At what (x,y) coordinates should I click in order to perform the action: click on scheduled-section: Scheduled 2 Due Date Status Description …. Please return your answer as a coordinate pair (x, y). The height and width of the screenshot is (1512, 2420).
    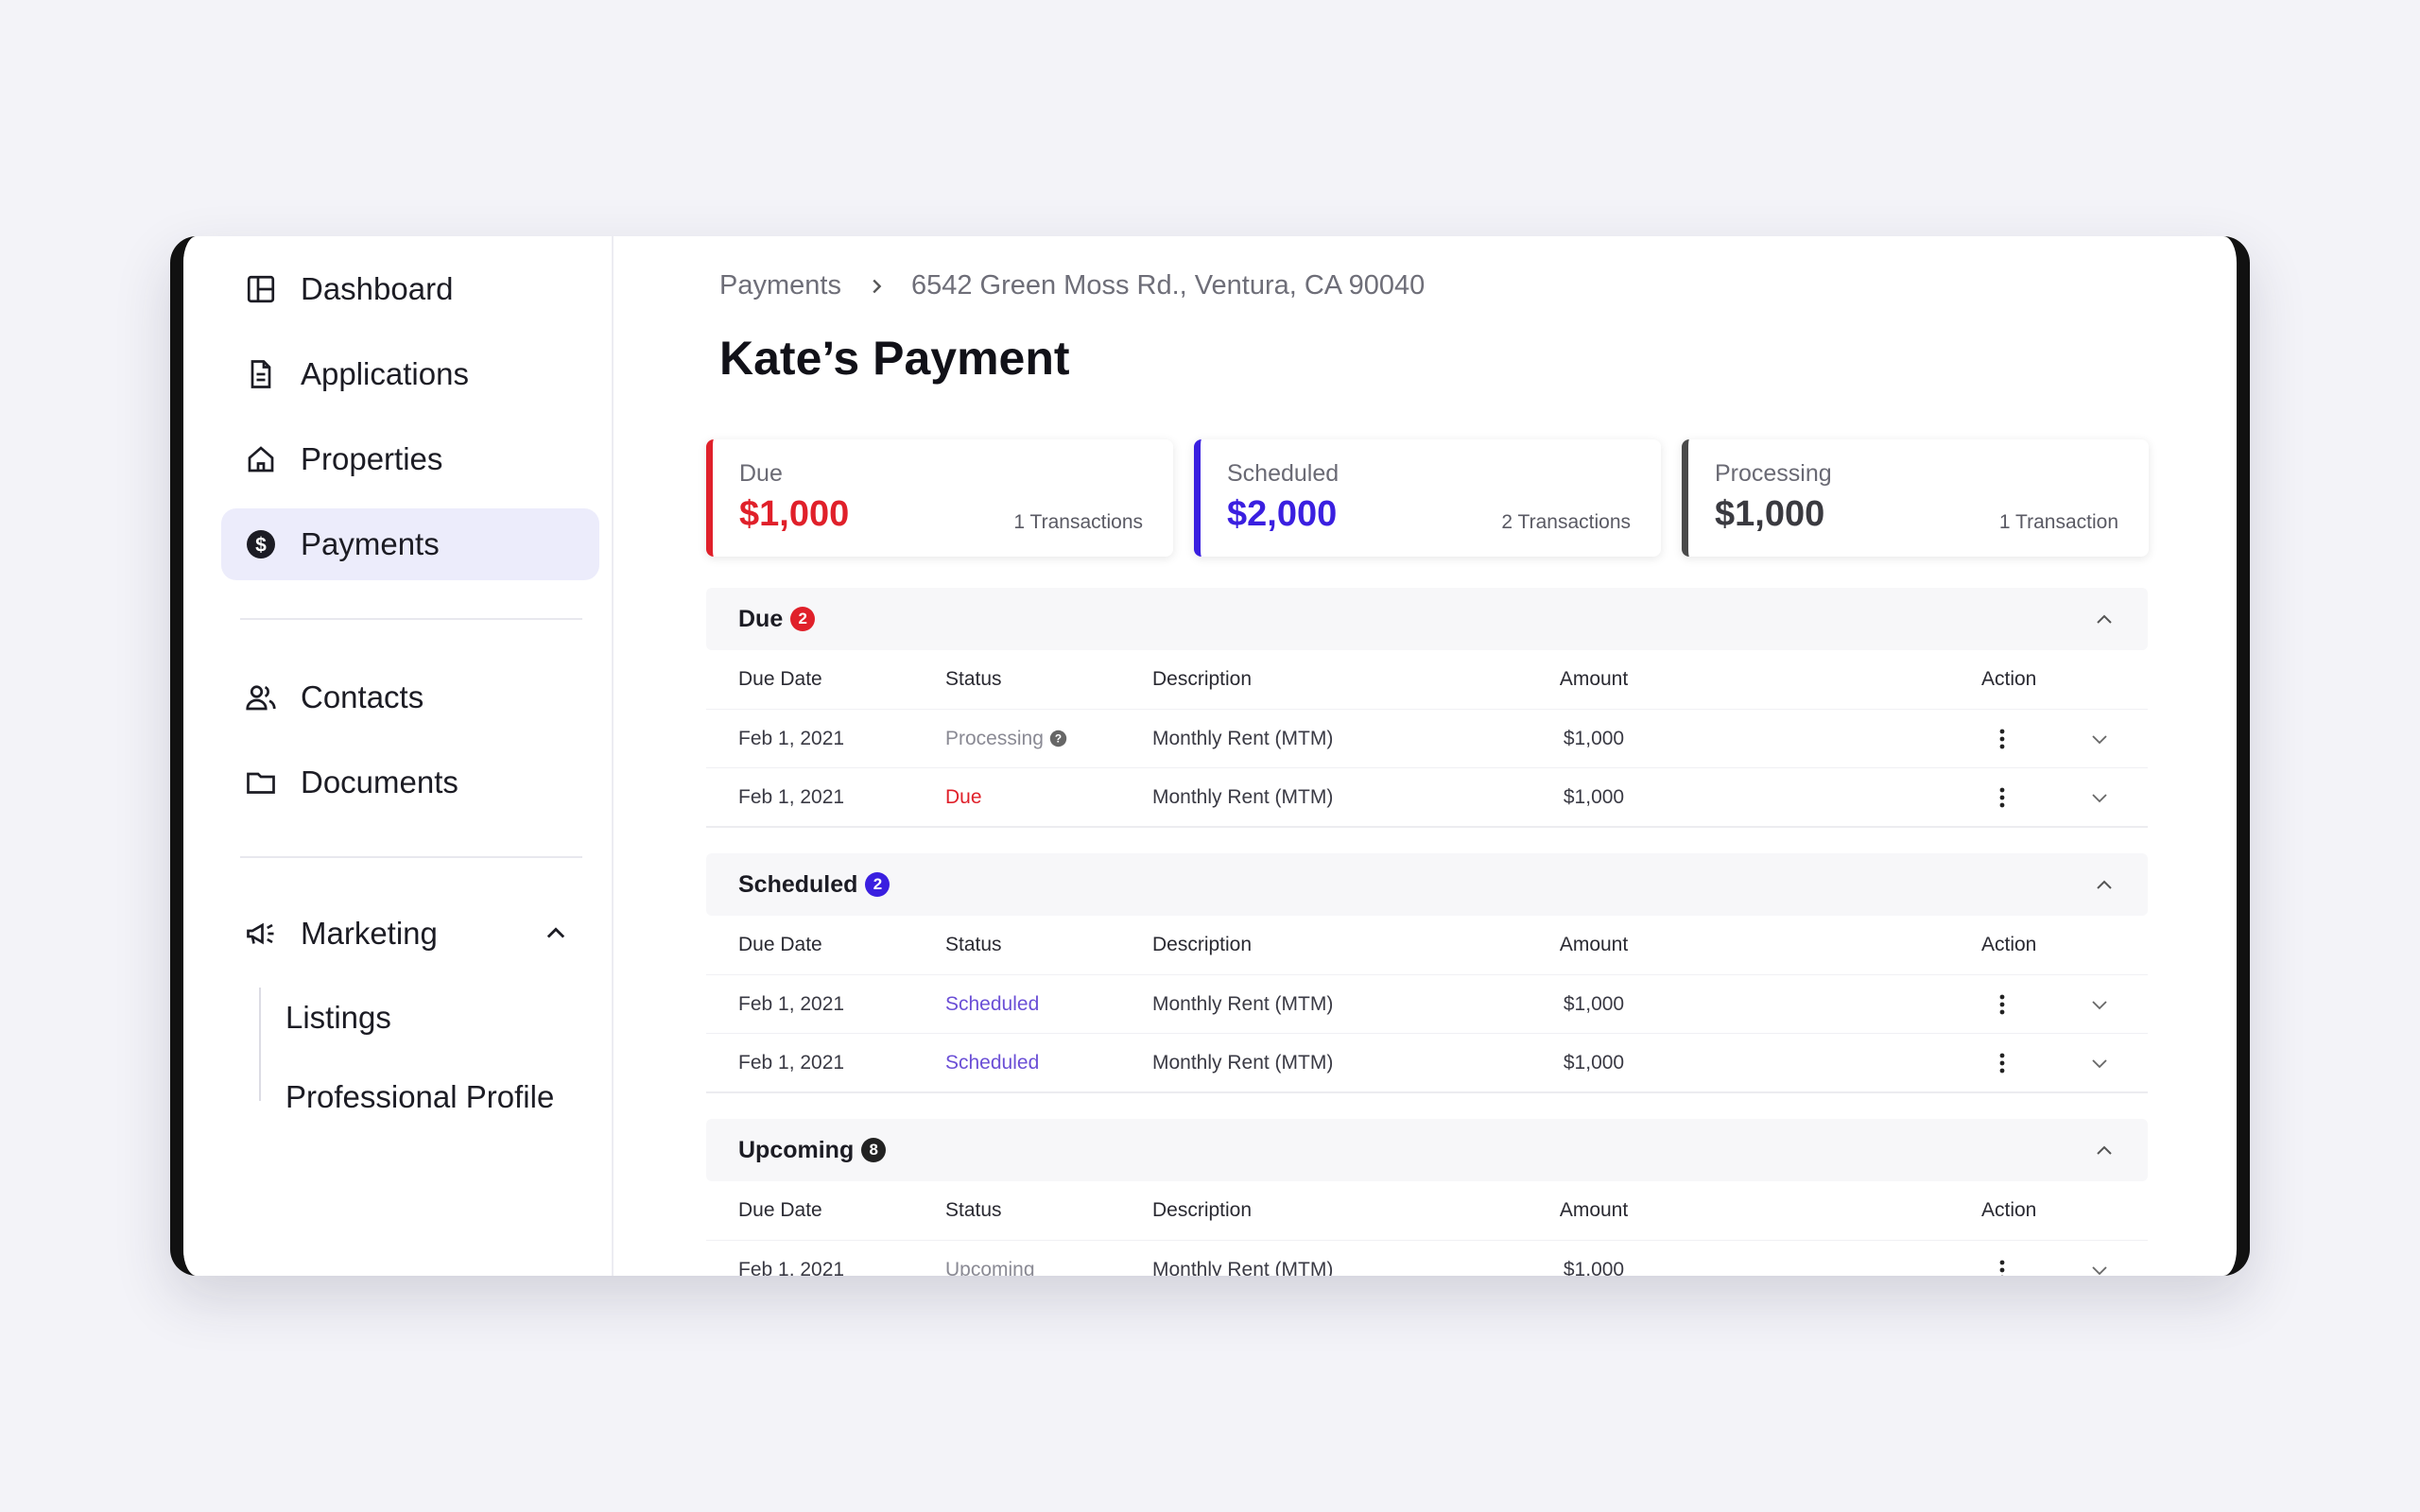
    Looking at the image, I should click on (1427, 973).